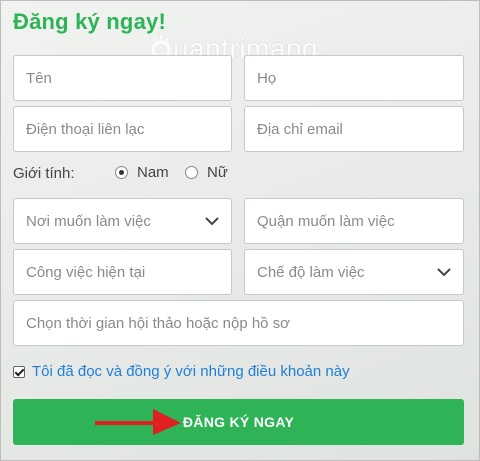 The width and height of the screenshot is (480, 461). I want to click on gender-label: Giới tính:, so click(44, 173).